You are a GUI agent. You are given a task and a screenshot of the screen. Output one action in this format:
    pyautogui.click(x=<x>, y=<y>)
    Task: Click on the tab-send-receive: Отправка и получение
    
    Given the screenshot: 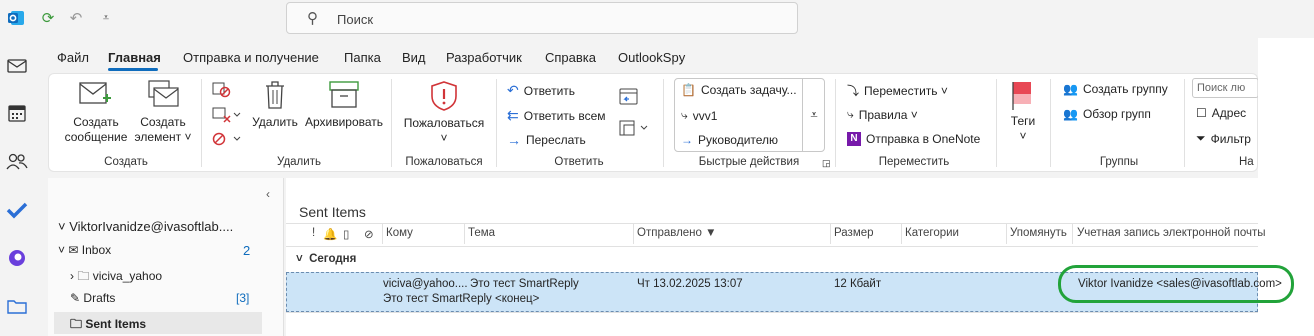 What is the action you would take?
    pyautogui.click(x=251, y=57)
    